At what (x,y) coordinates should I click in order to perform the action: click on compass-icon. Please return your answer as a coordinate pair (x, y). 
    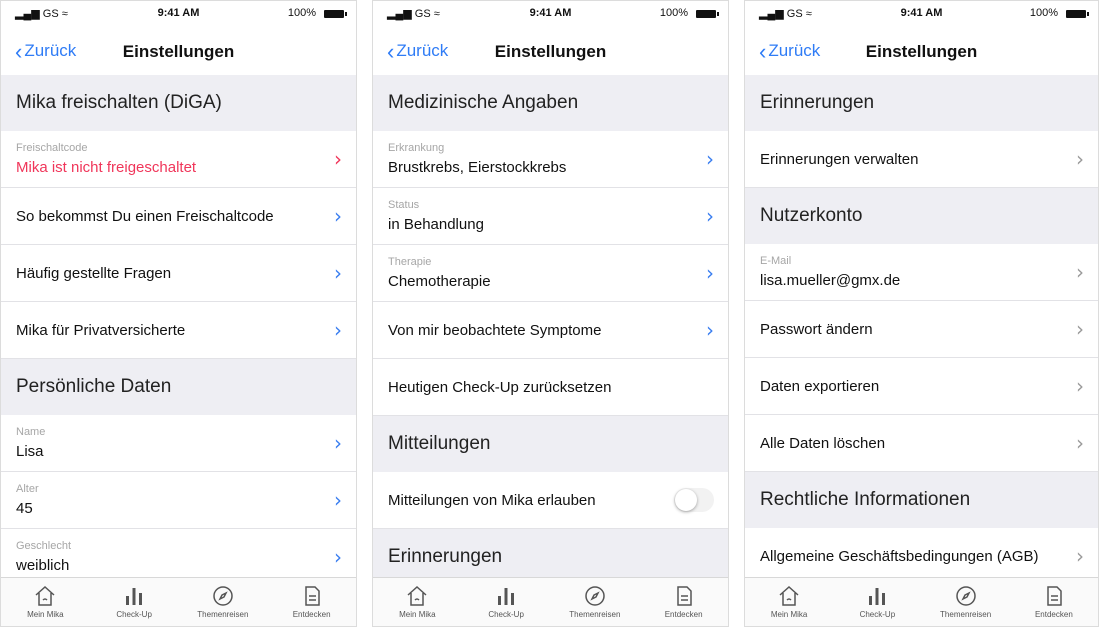
    Looking at the image, I should click on (965, 596).